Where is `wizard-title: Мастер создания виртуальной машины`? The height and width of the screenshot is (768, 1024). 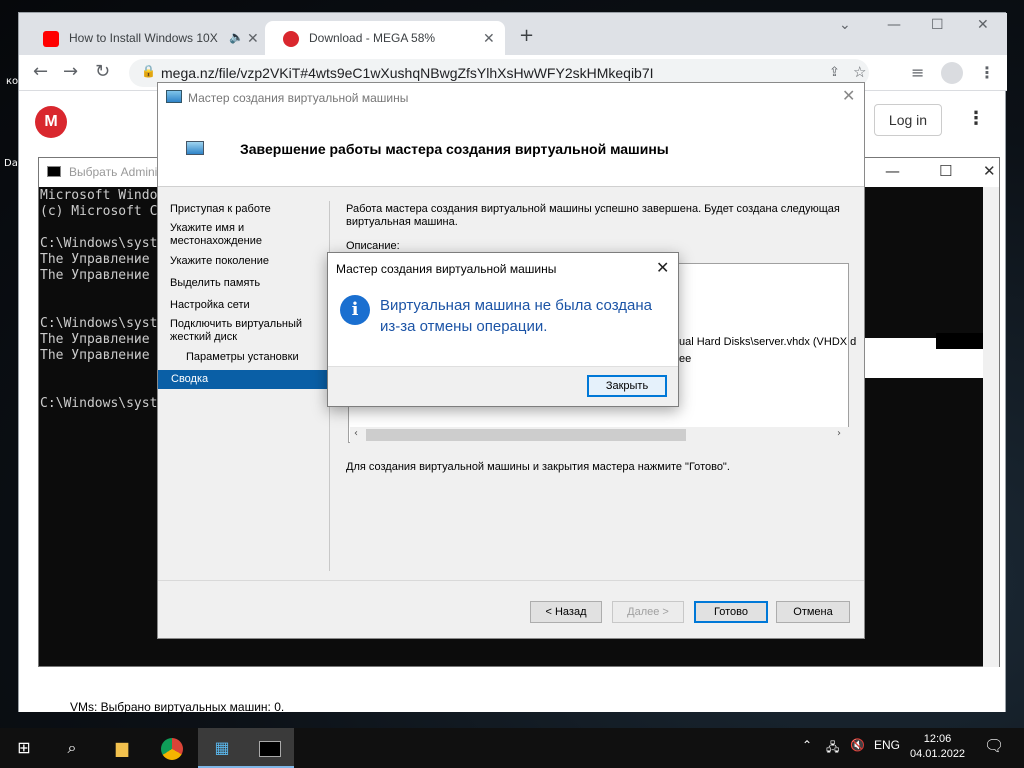
wizard-title: Мастер создания виртуальной машины is located at coordinates (298, 98).